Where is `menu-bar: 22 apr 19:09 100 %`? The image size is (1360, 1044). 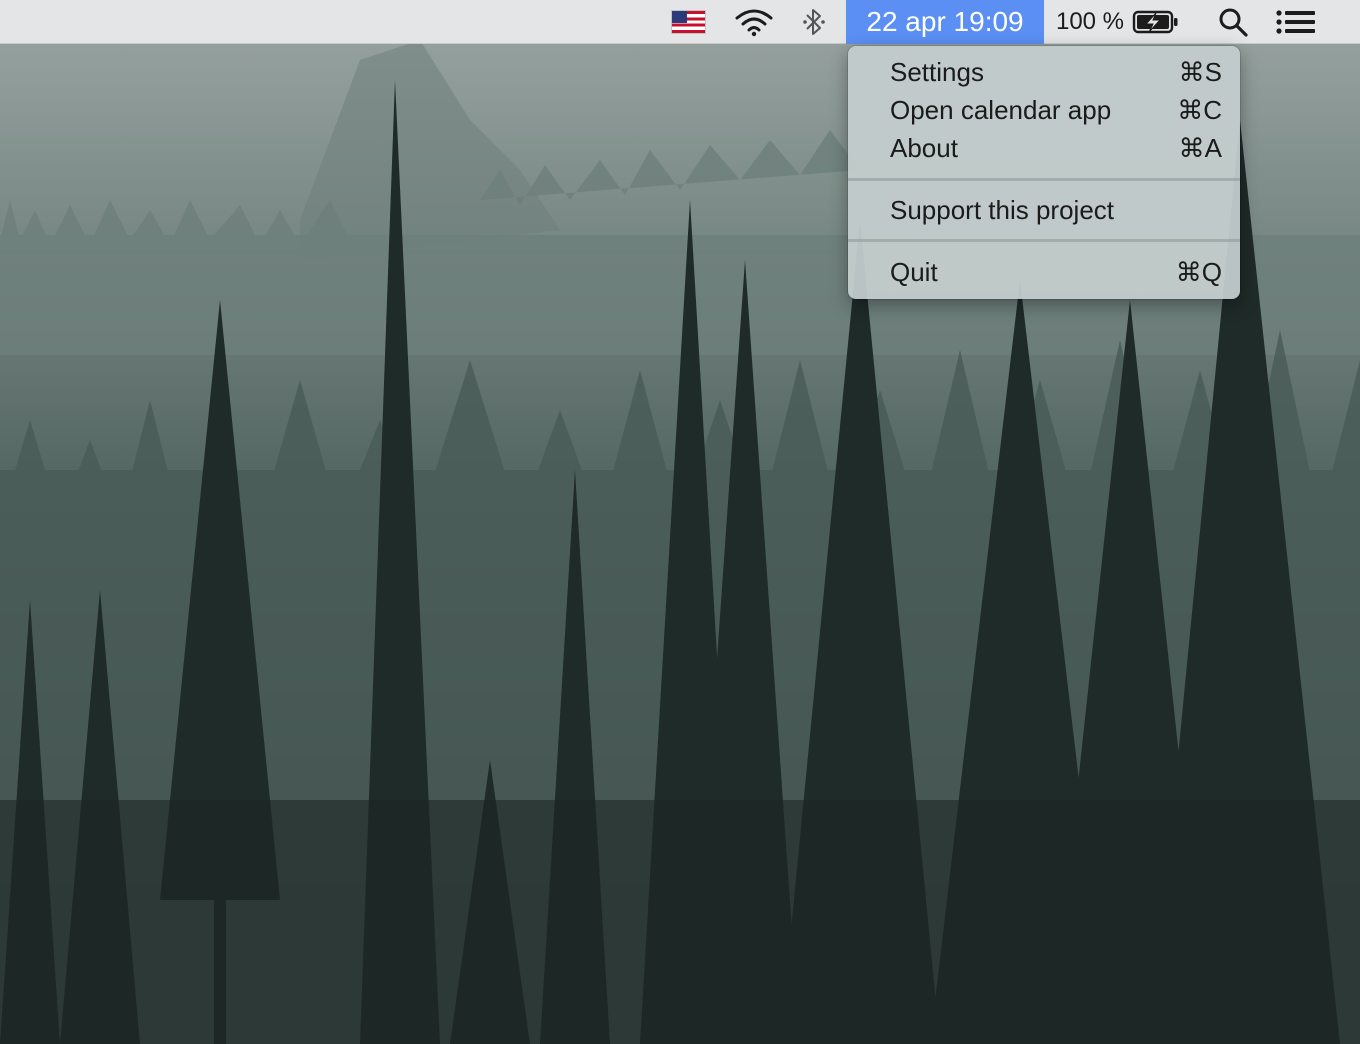
menu-bar: 22 apr 19:09 100 % is located at coordinates (680, 22).